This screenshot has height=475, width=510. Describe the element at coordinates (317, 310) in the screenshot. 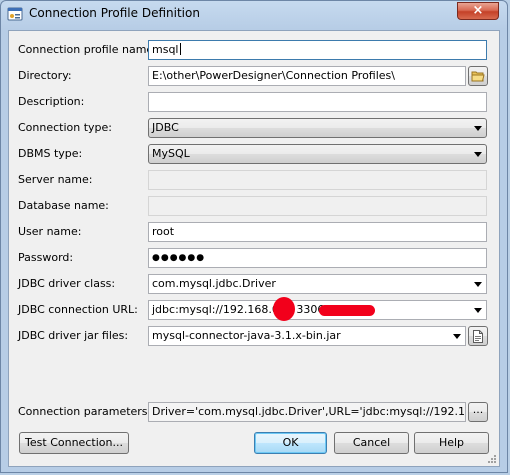

I see `jdbc-url-select: jdbc:mysql://192.168.0. 3306/` at that location.